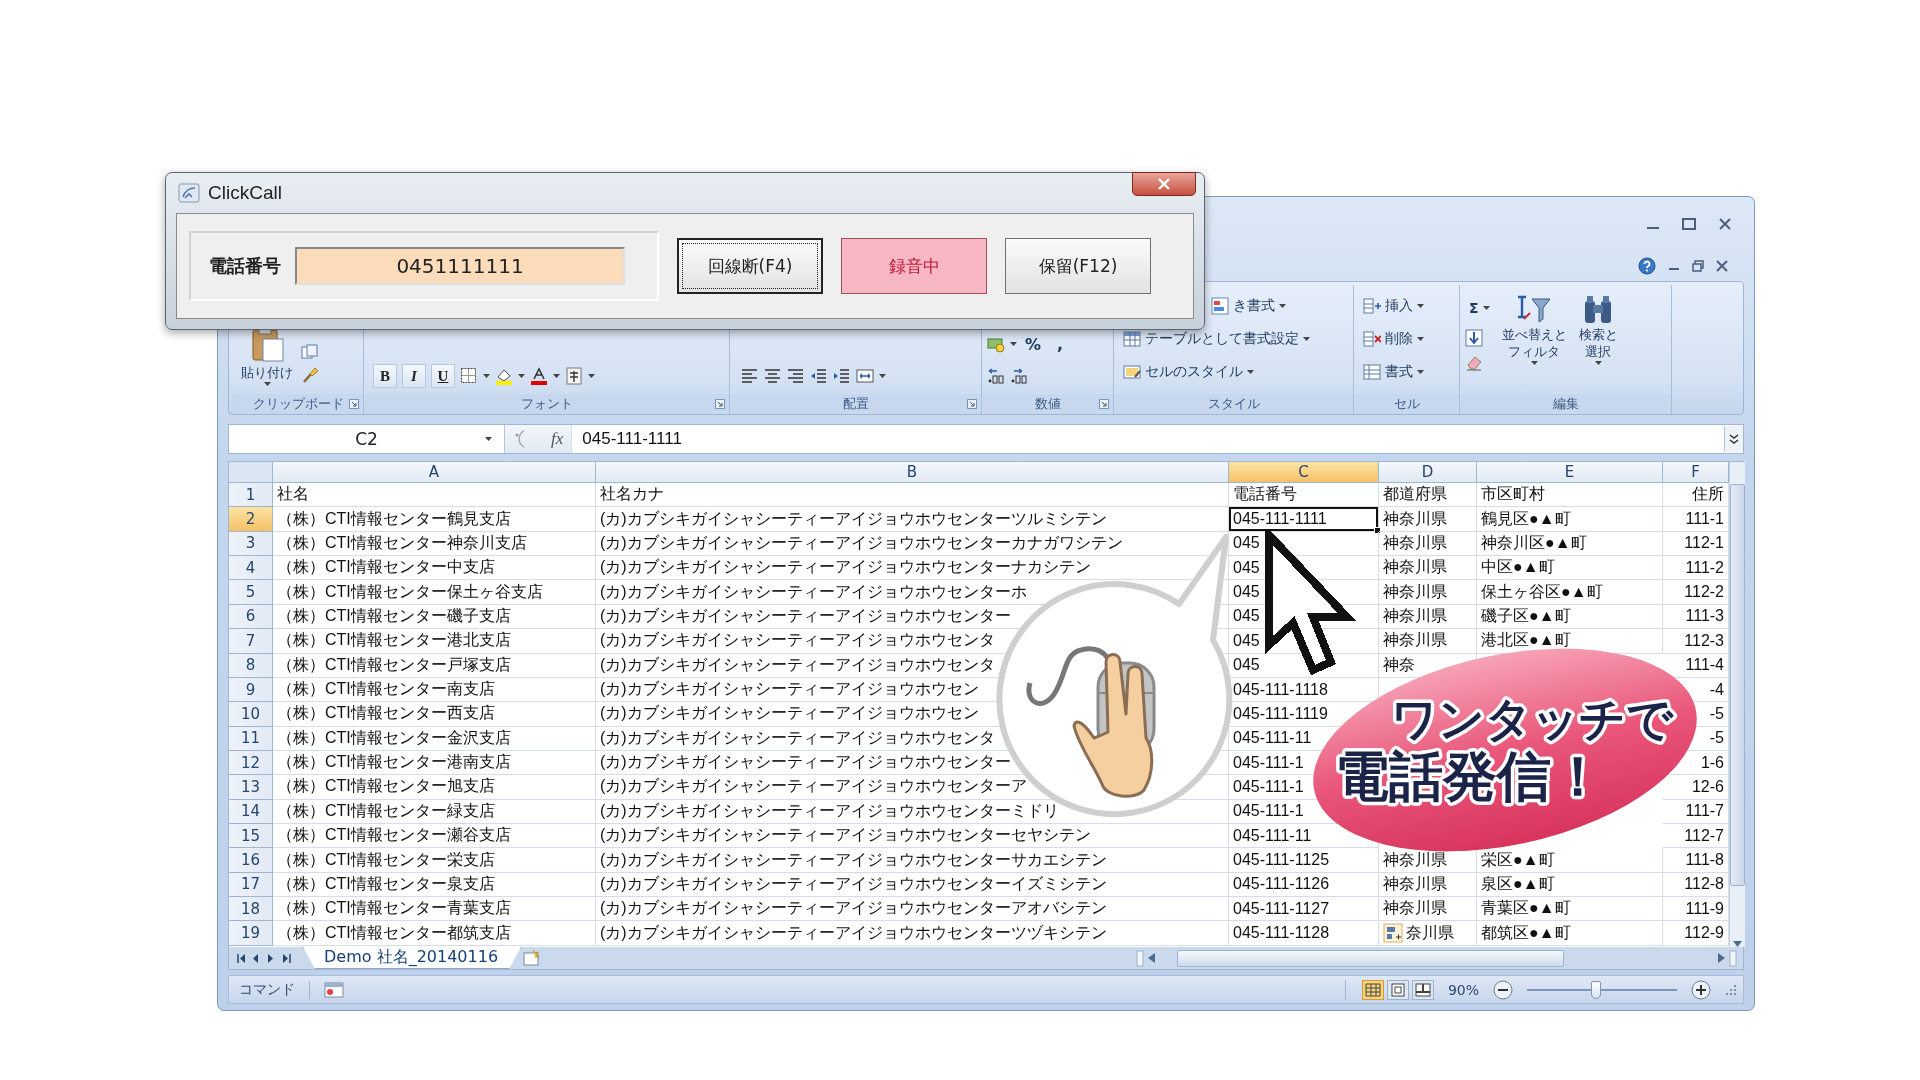  What do you see at coordinates (750, 266) in the screenshot?
I see `disconnect-button: 回線断(F4)` at bounding box center [750, 266].